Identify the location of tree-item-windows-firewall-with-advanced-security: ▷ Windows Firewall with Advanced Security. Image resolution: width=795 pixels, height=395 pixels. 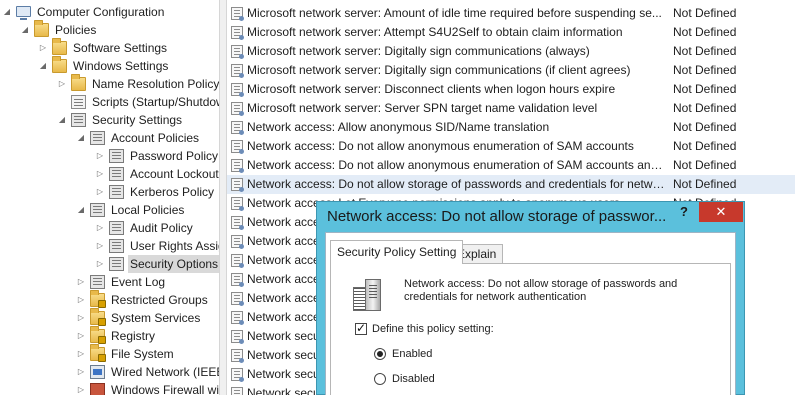
(147, 388).